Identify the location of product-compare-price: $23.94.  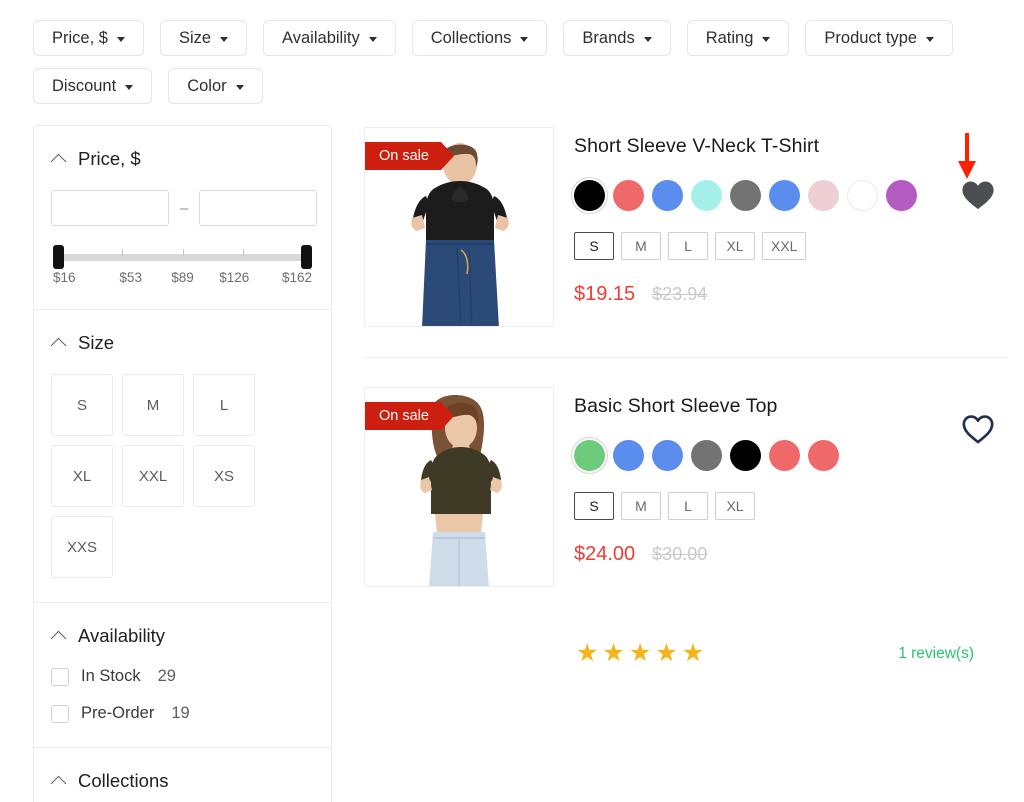
(680, 294).